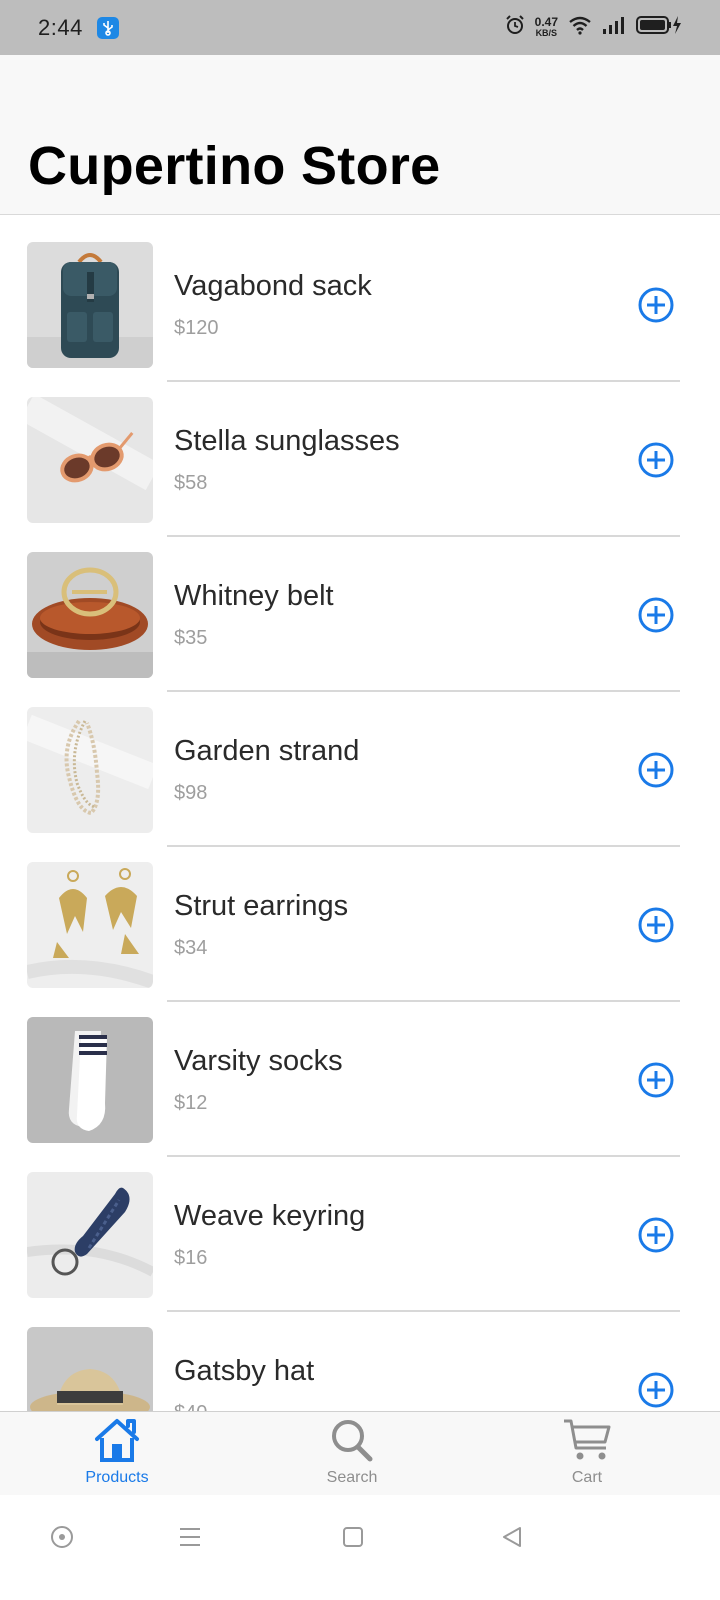 This screenshot has width=720, height=1600. Describe the element at coordinates (117, 1477) in the screenshot. I see `tab-label-products: Products` at that location.